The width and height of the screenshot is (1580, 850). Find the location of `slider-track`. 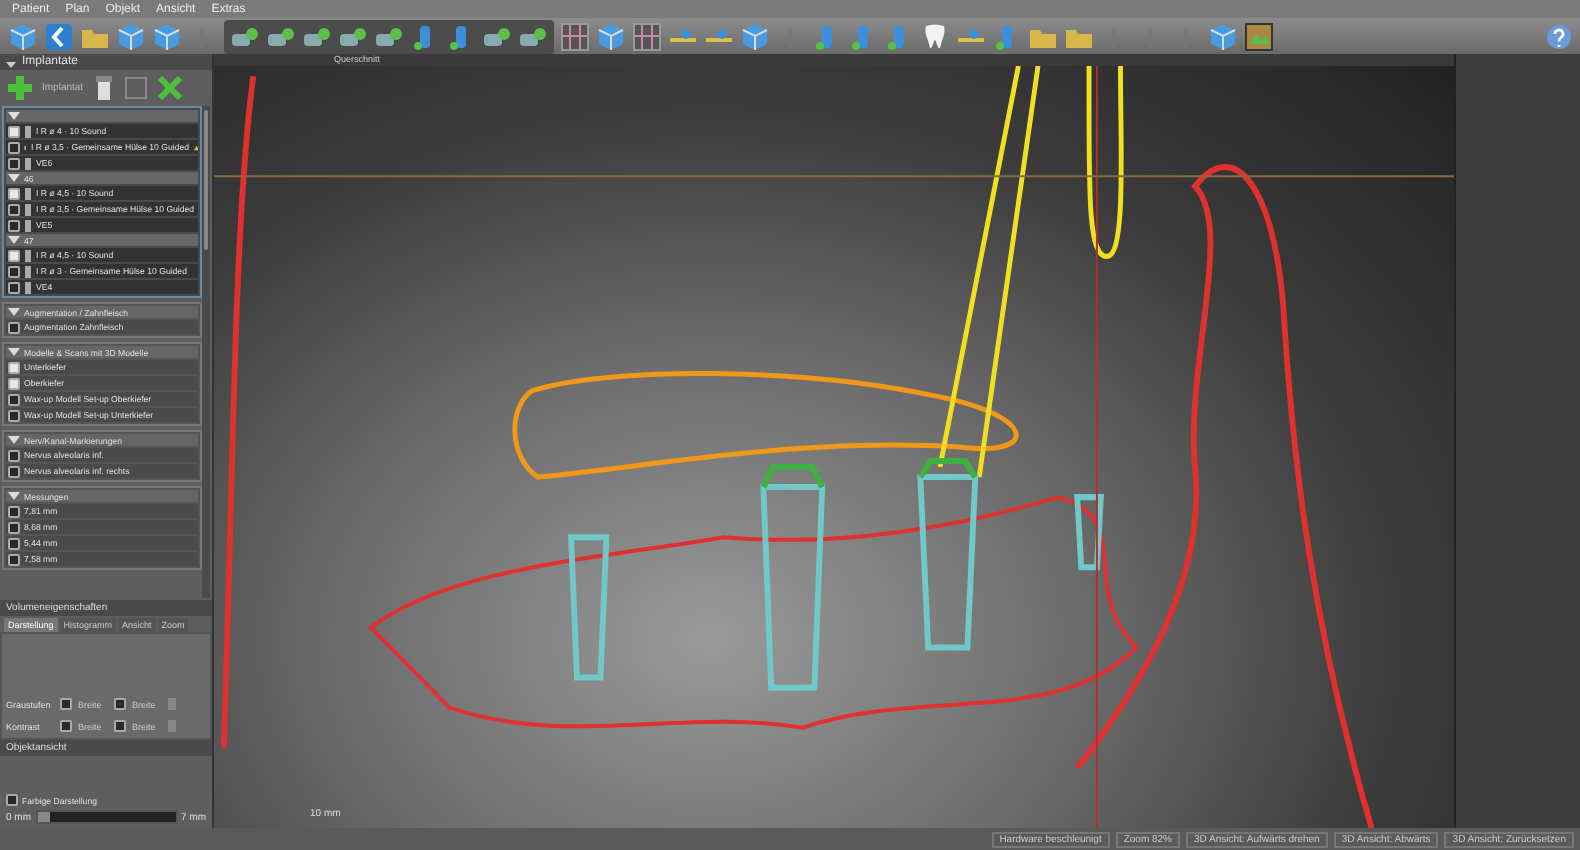

slider-track is located at coordinates (106, 817).